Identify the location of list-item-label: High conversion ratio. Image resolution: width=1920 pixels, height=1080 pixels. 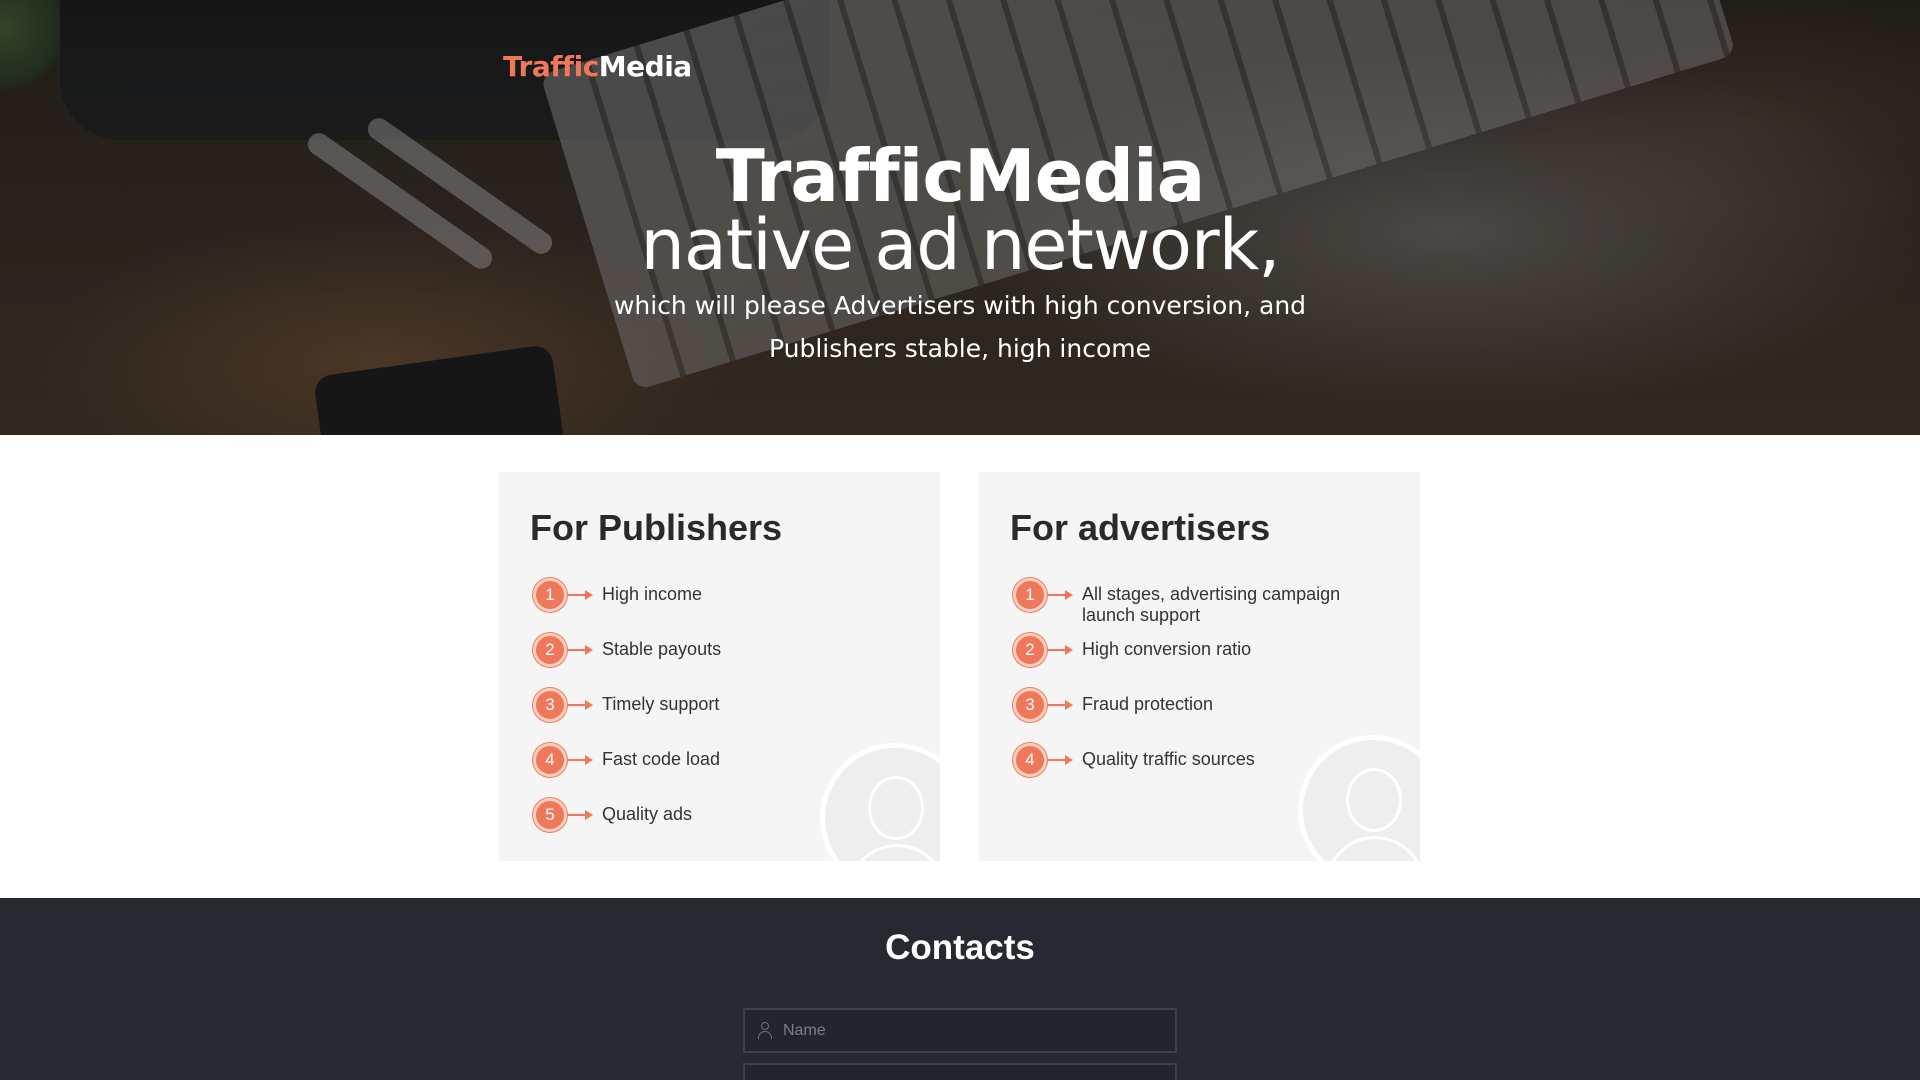
(1167, 649).